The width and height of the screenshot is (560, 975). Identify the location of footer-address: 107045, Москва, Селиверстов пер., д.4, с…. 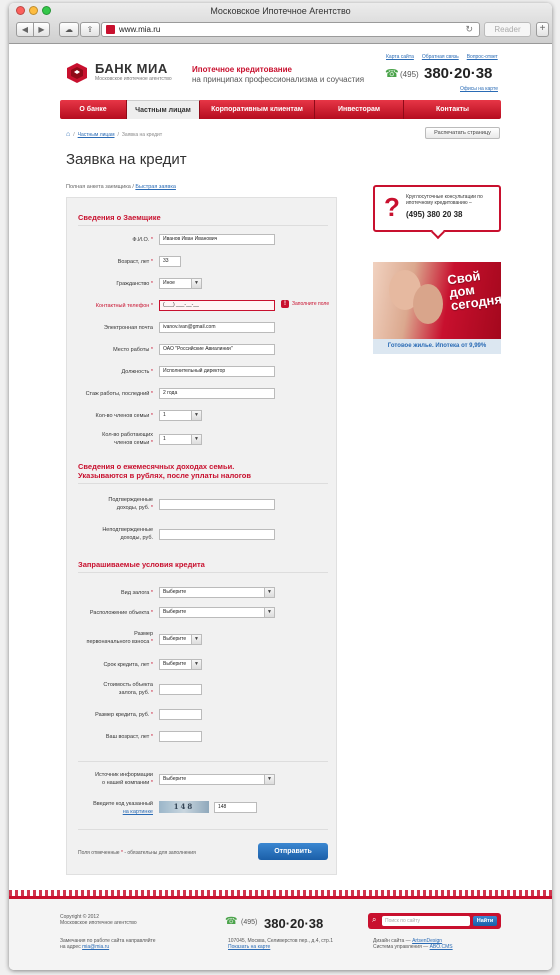
(281, 944).